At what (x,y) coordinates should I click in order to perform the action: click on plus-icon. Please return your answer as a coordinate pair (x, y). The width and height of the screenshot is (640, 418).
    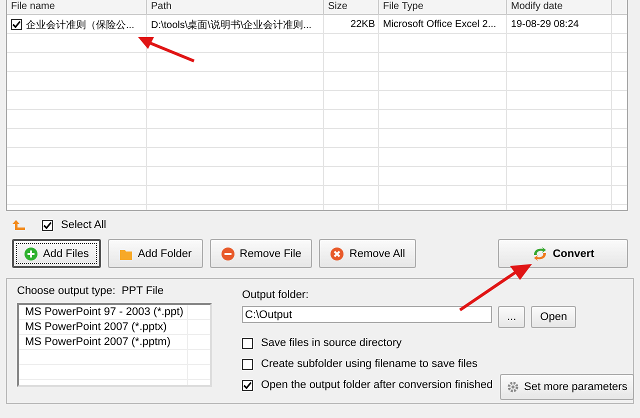
    Looking at the image, I should click on (31, 253).